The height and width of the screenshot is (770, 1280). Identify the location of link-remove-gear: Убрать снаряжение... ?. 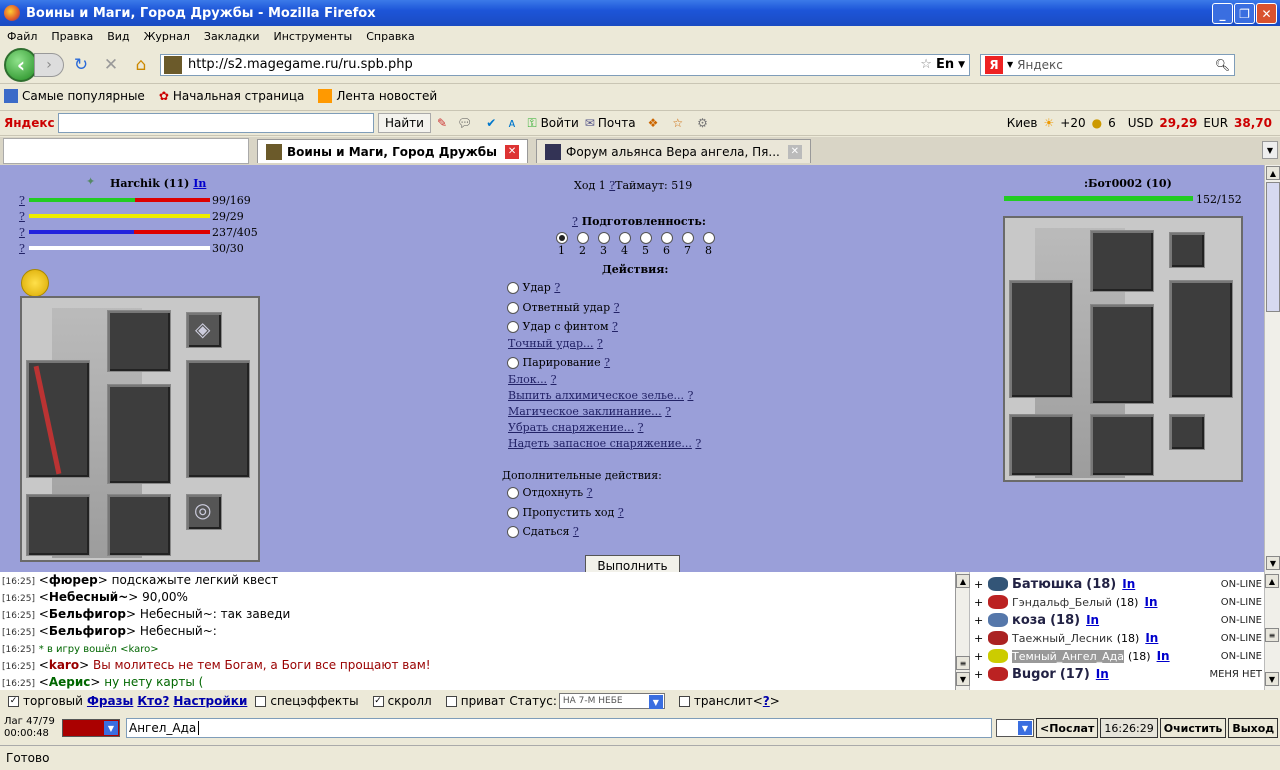
(575, 427).